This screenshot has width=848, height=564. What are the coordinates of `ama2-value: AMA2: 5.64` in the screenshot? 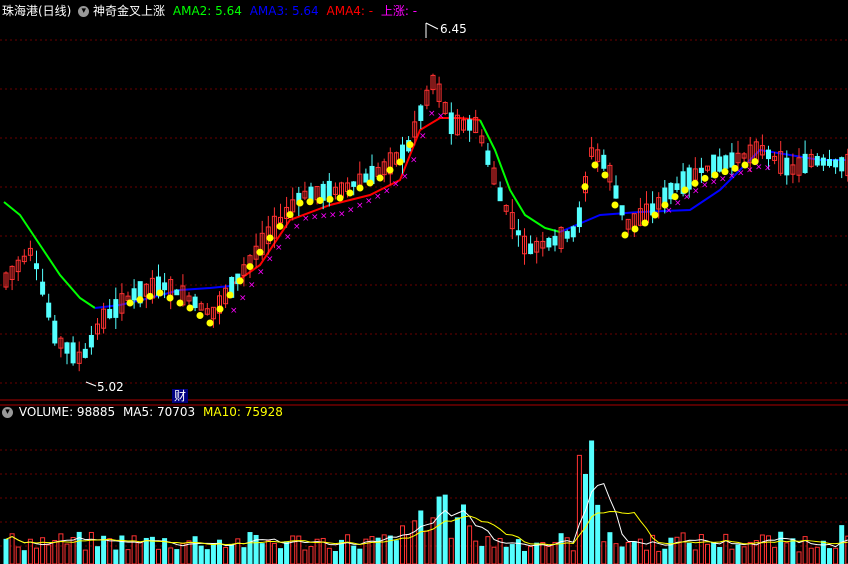 It's located at (207, 11).